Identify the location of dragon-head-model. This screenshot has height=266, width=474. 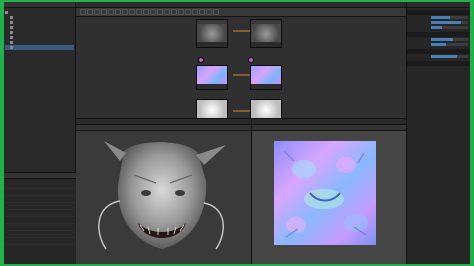
(162, 195).